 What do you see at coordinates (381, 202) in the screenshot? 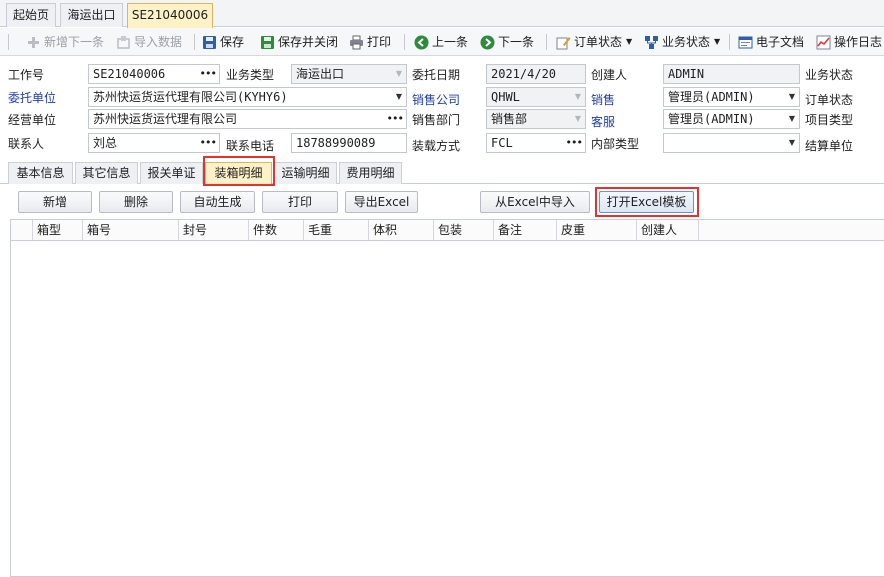
I see `export-excel-button: 导出Excel` at bounding box center [381, 202].